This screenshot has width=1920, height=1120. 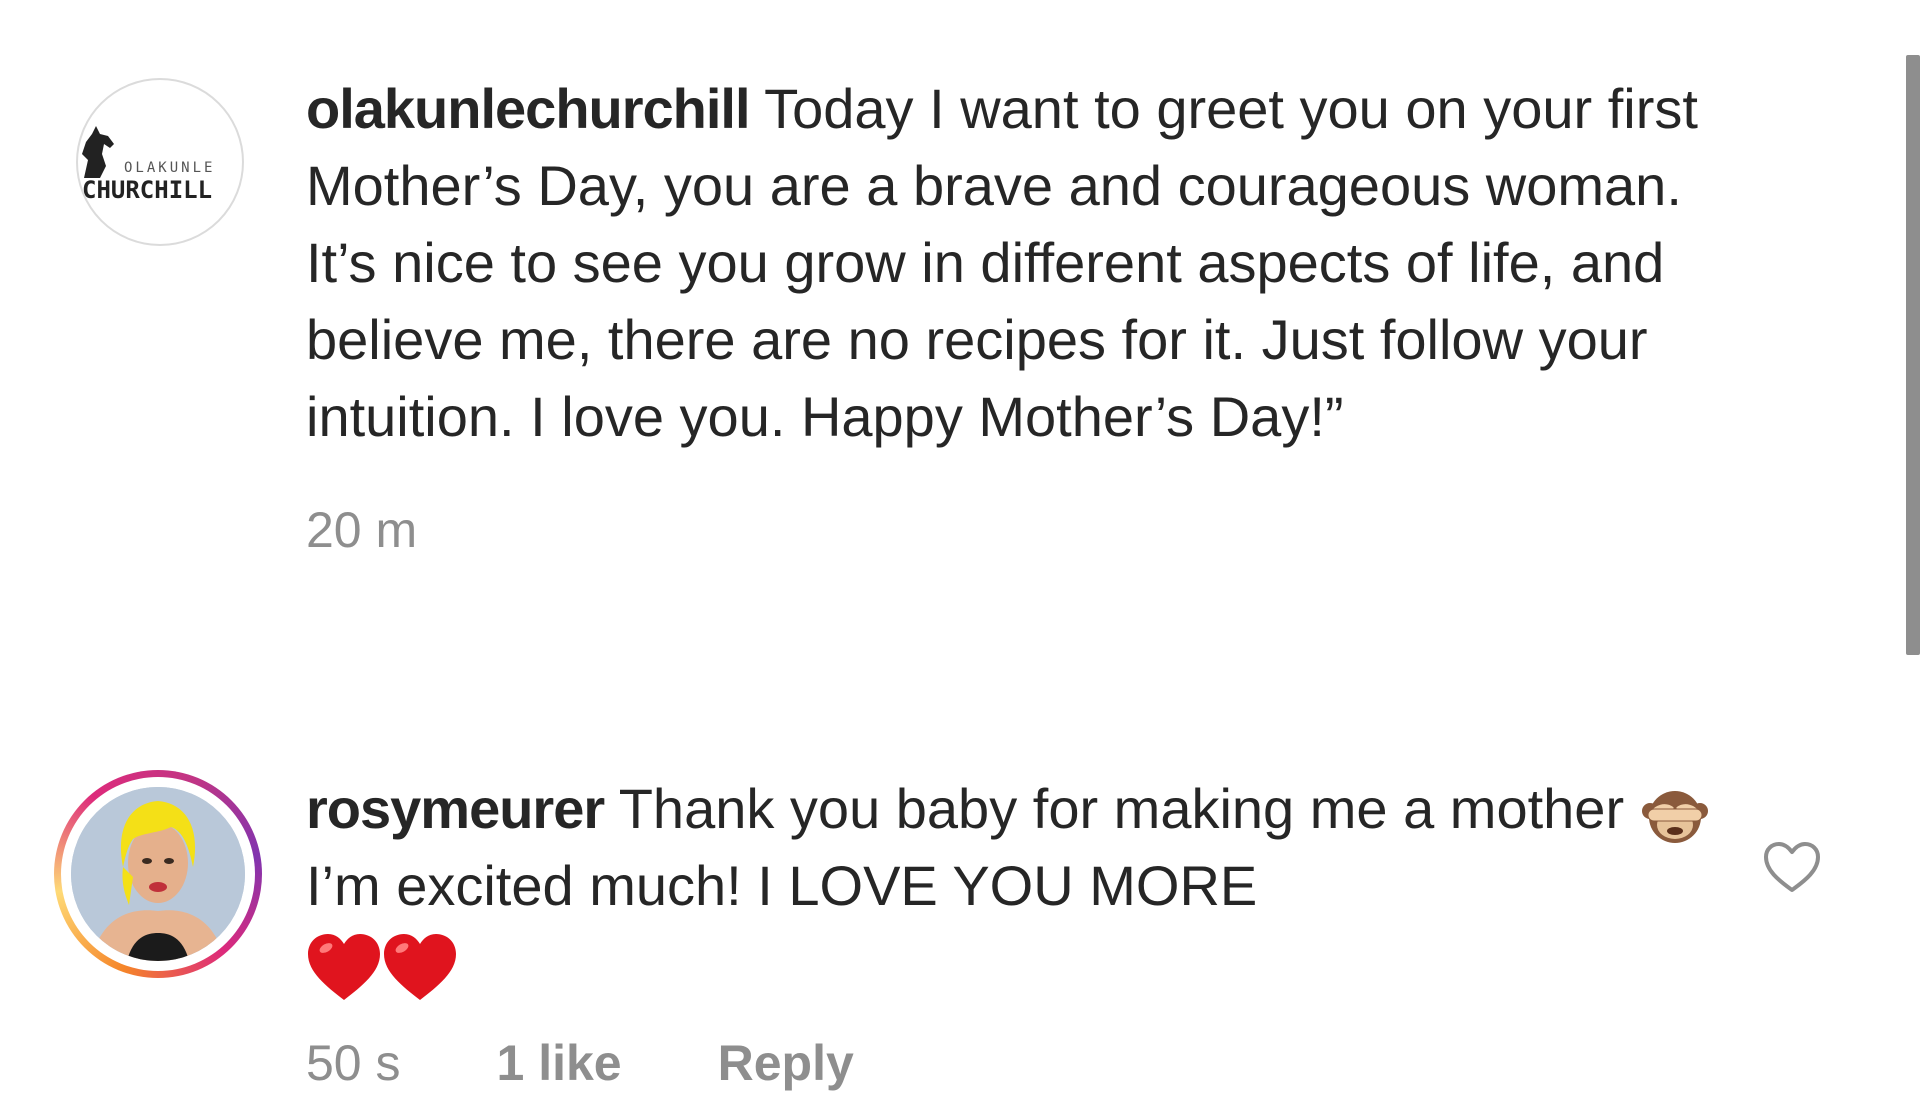 I want to click on profile-photo-icon, so click(x=158, y=874).